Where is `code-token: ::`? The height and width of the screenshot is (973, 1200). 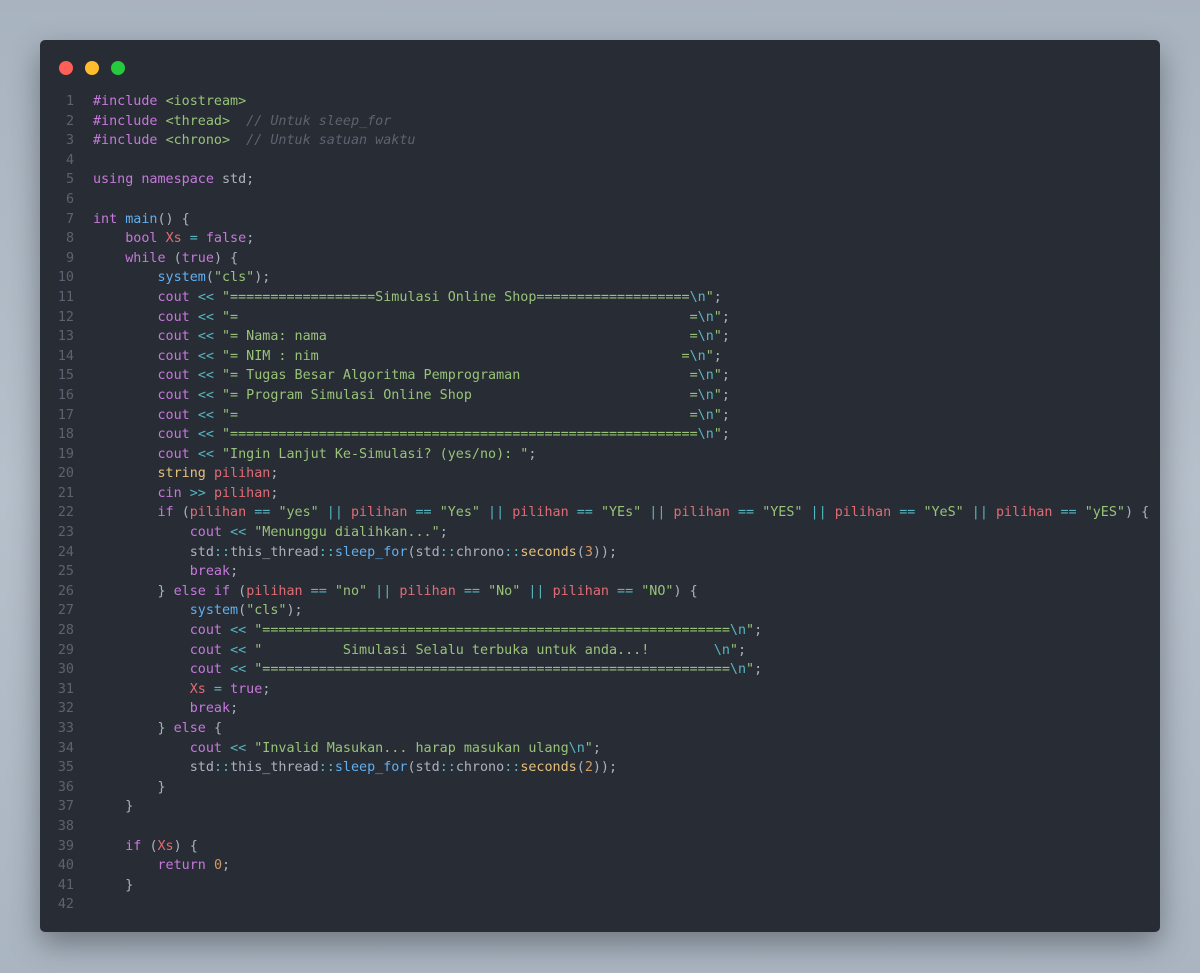 code-token: :: is located at coordinates (222, 768).